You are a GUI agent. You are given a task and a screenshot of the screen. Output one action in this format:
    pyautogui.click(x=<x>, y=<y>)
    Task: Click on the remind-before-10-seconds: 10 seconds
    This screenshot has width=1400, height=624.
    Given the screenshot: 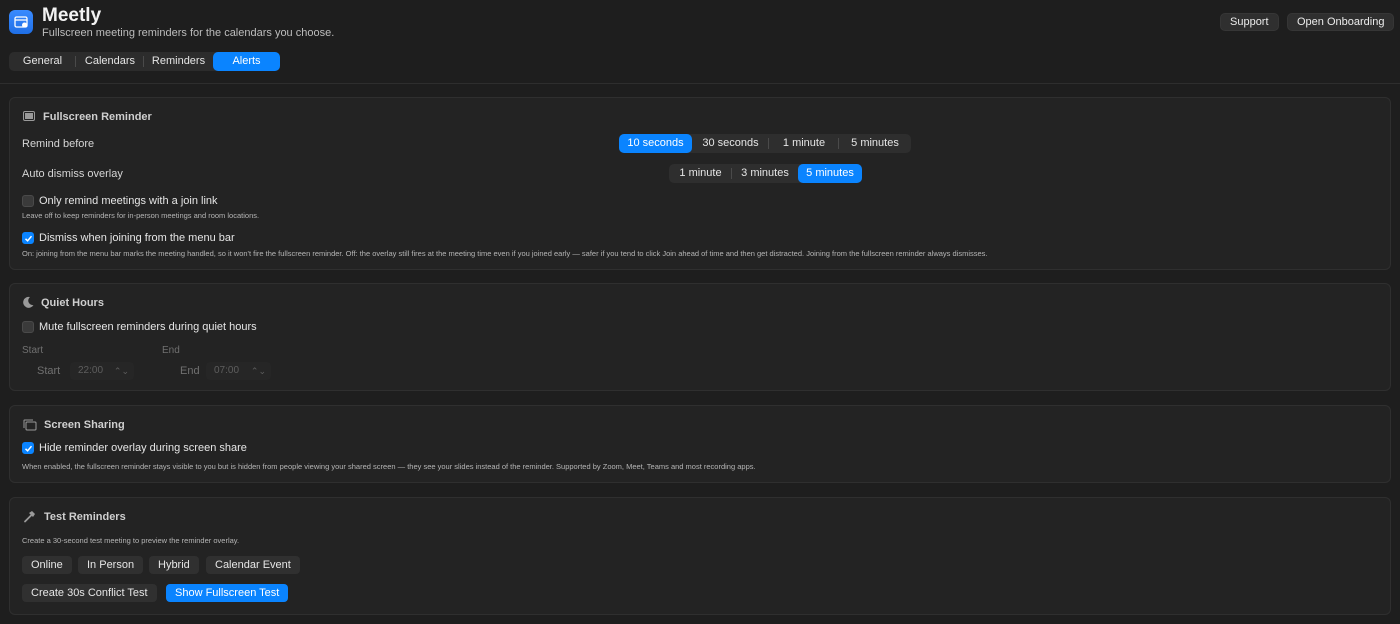 What is the action you would take?
    pyautogui.click(x=655, y=143)
    